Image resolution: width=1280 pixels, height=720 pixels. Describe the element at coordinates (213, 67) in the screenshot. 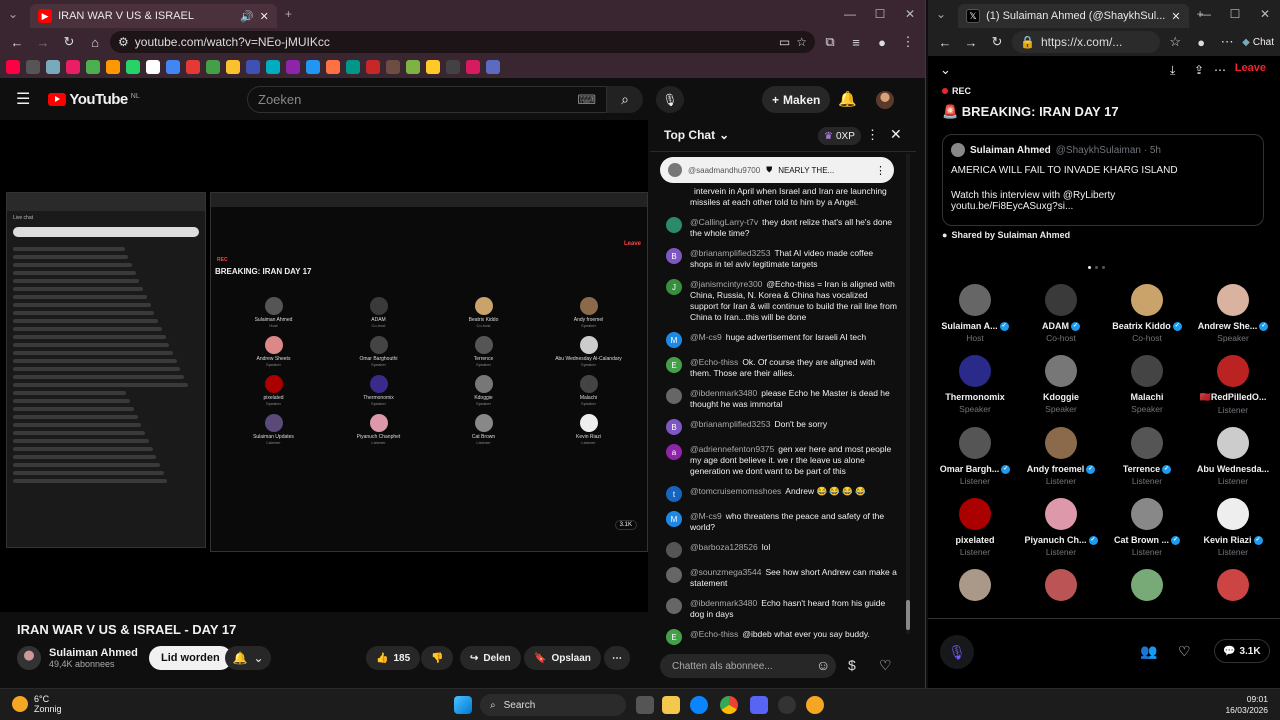

I see `bookmark-11-icon` at that location.